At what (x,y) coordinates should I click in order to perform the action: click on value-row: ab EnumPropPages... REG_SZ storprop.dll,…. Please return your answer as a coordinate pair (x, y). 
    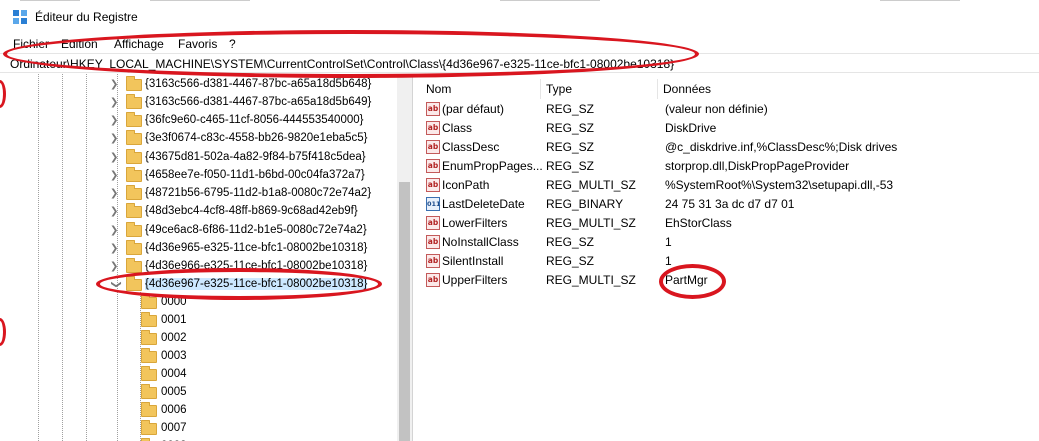
    Looking at the image, I should click on (728, 166).